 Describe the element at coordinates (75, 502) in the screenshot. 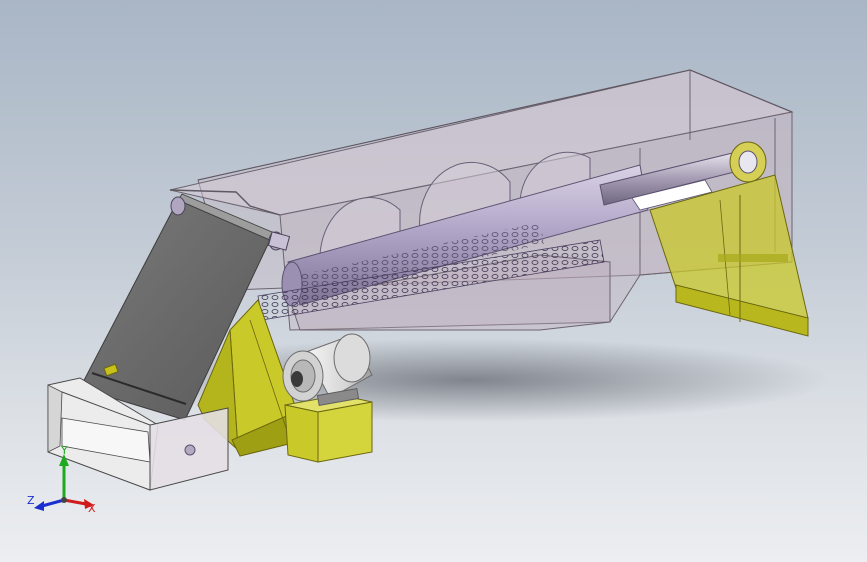

I see `x-axis-arrow` at that location.